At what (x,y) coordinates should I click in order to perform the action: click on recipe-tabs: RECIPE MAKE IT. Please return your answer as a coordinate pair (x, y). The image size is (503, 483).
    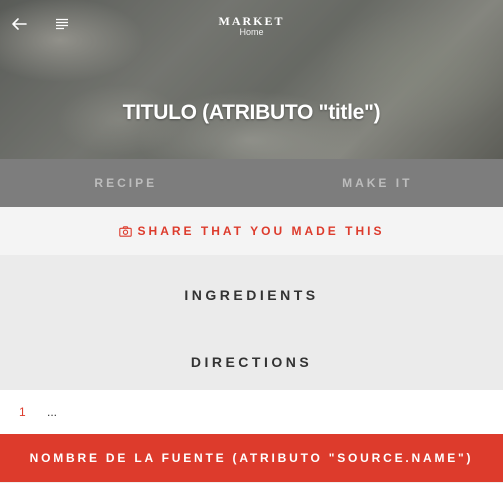
    Looking at the image, I should click on (251, 183).